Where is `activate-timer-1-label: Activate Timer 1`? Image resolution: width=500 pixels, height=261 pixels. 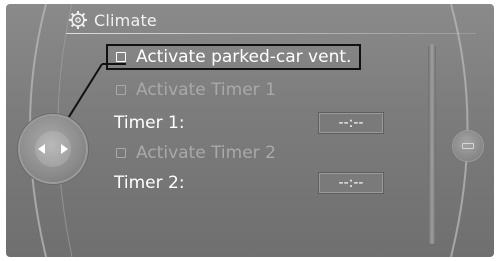 activate-timer-1-label: Activate Timer 1 is located at coordinates (206, 90).